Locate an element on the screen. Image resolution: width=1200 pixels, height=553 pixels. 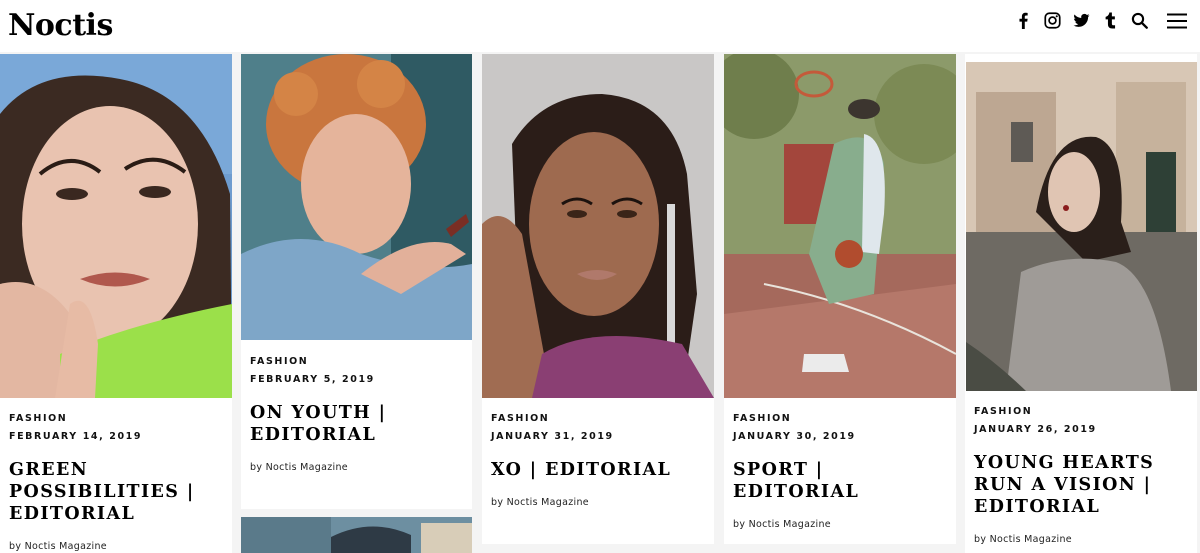
instagram-icon is located at coordinates (1052, 20).